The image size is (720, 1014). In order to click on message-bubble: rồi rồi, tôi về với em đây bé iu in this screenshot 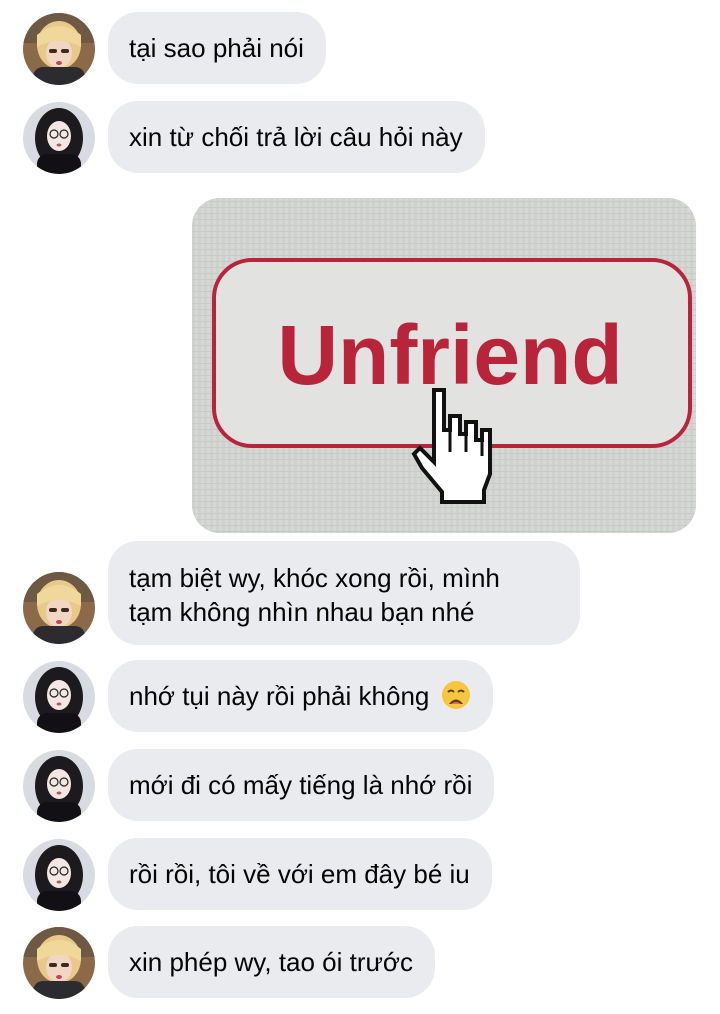, I will do `click(300, 874)`.